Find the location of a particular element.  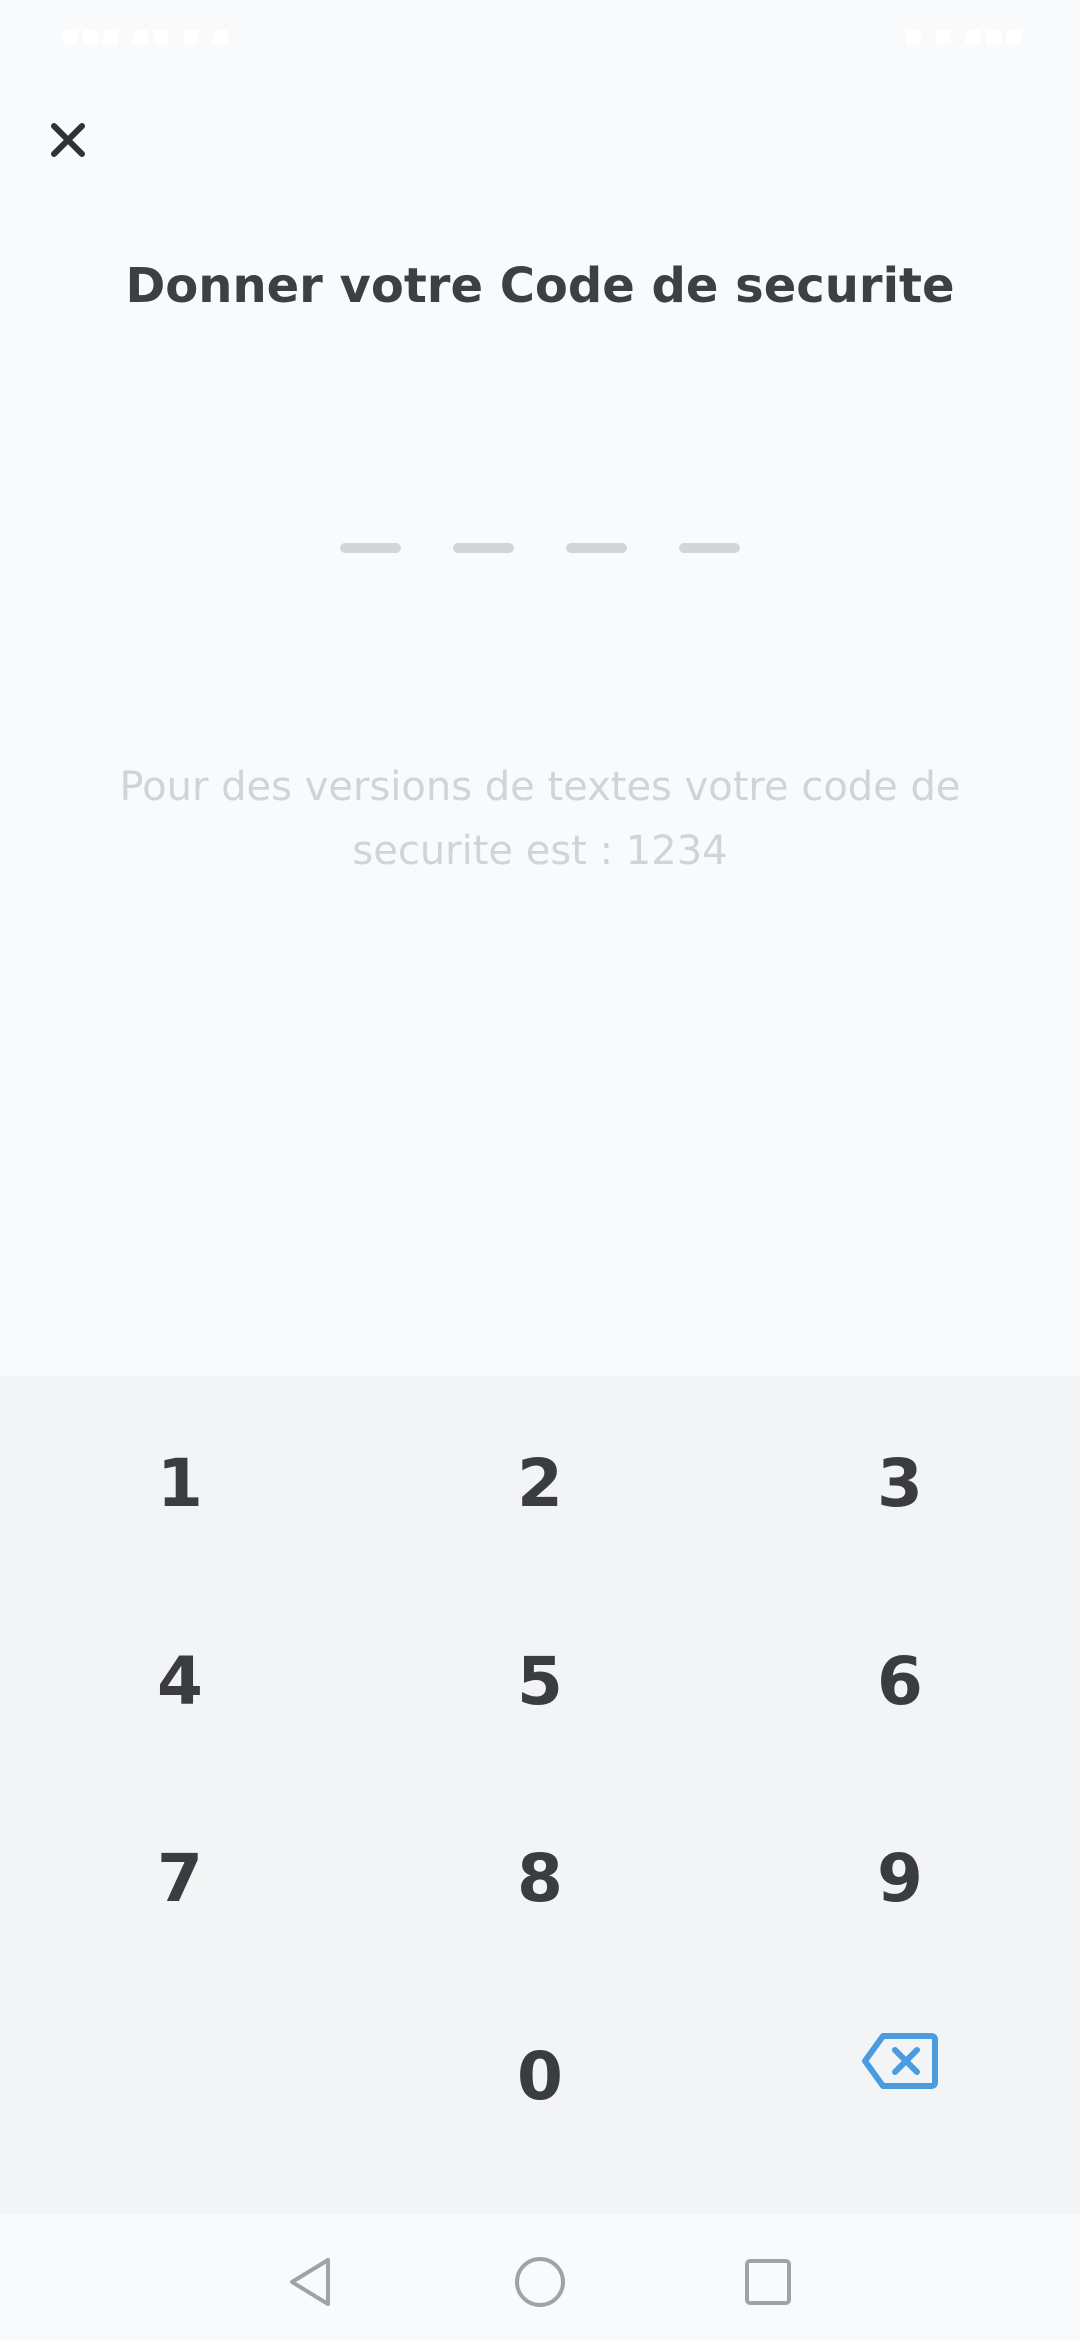

pin-indicator is located at coordinates (540, 548).